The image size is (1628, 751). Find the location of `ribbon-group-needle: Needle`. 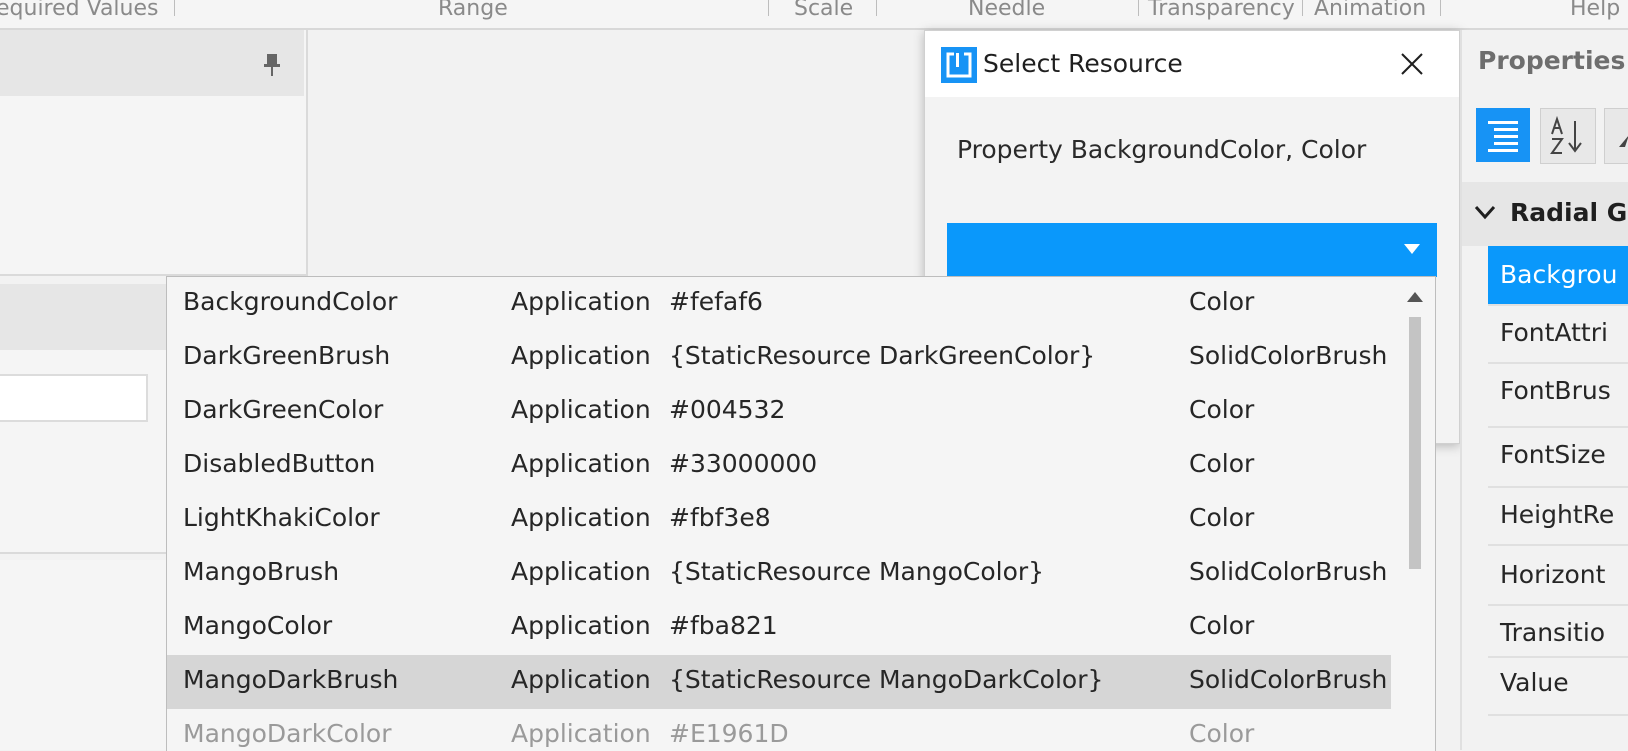

ribbon-group-needle: Needle is located at coordinates (1006, 10).